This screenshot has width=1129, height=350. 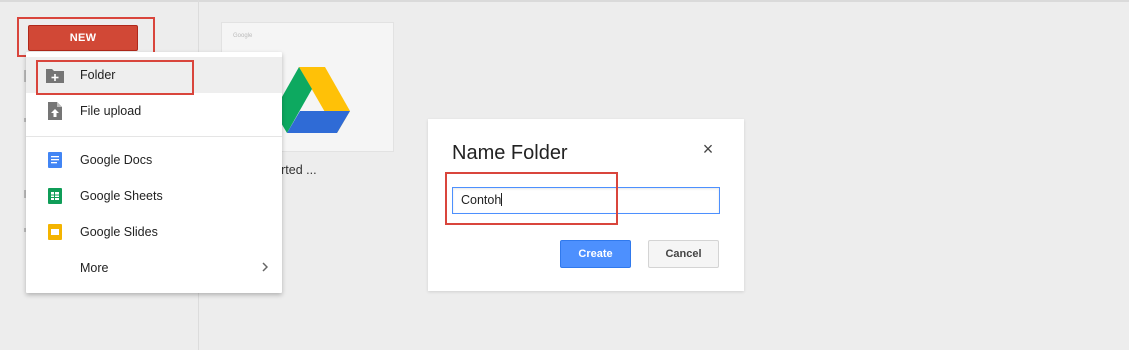 What do you see at coordinates (154, 160) in the screenshot?
I see `menu-item-google-docs: Google Docs` at bounding box center [154, 160].